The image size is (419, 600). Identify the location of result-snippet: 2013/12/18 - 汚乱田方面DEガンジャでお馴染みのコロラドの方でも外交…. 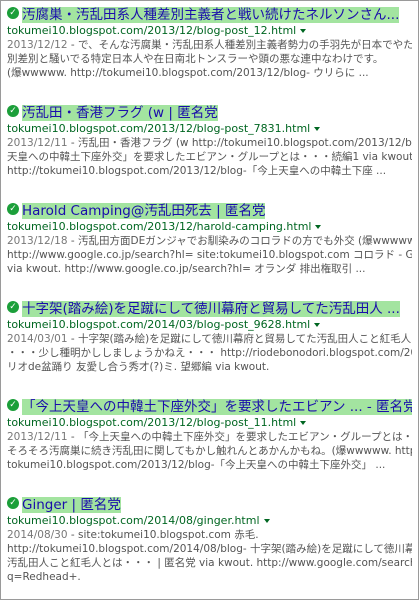
(209, 255).